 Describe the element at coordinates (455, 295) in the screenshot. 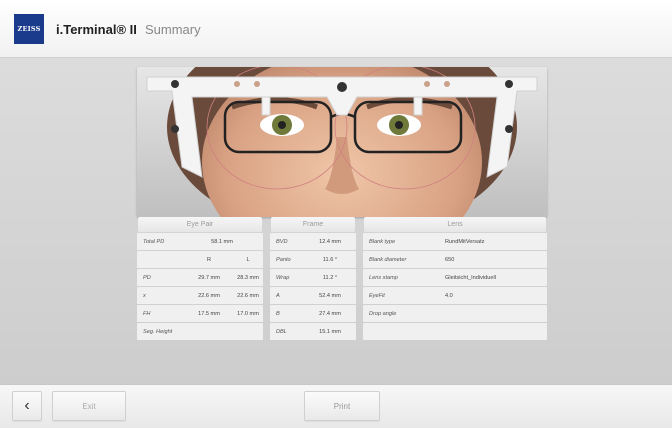

I see `eyefit-row: EyeFit 4.0` at that location.